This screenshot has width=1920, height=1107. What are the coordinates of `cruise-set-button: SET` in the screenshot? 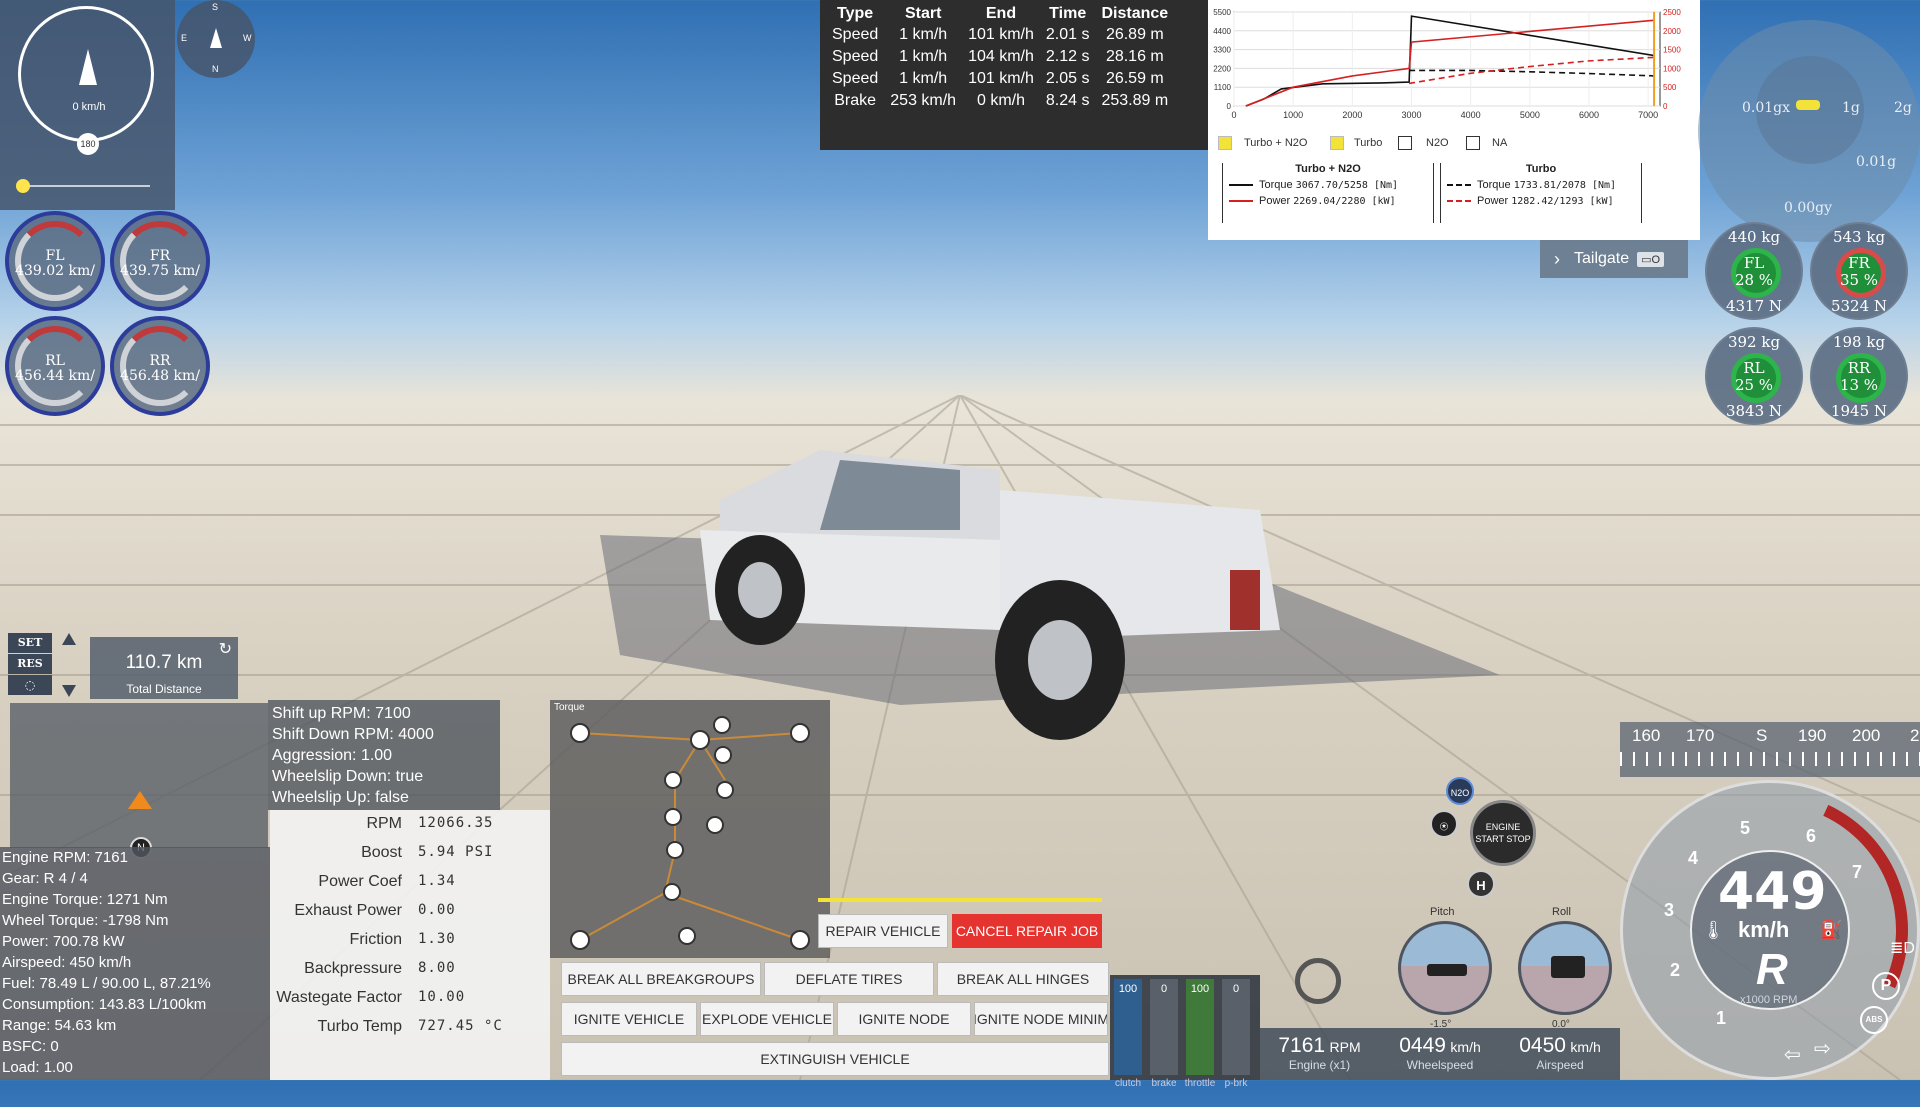 It's located at (30, 643).